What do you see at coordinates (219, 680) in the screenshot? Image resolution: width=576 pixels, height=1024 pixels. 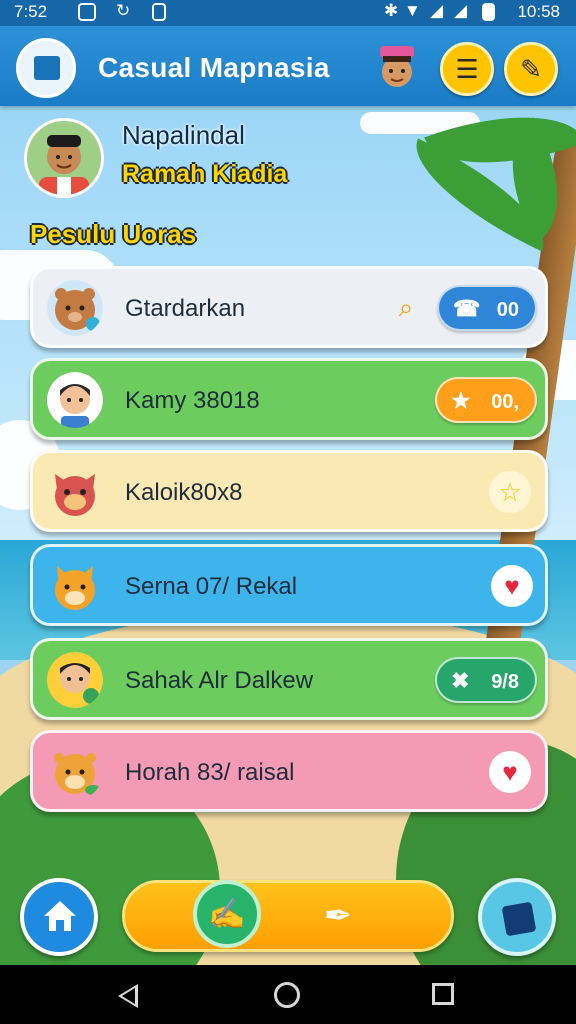 I see `contact-name: Sahak Alr Dalkew` at bounding box center [219, 680].